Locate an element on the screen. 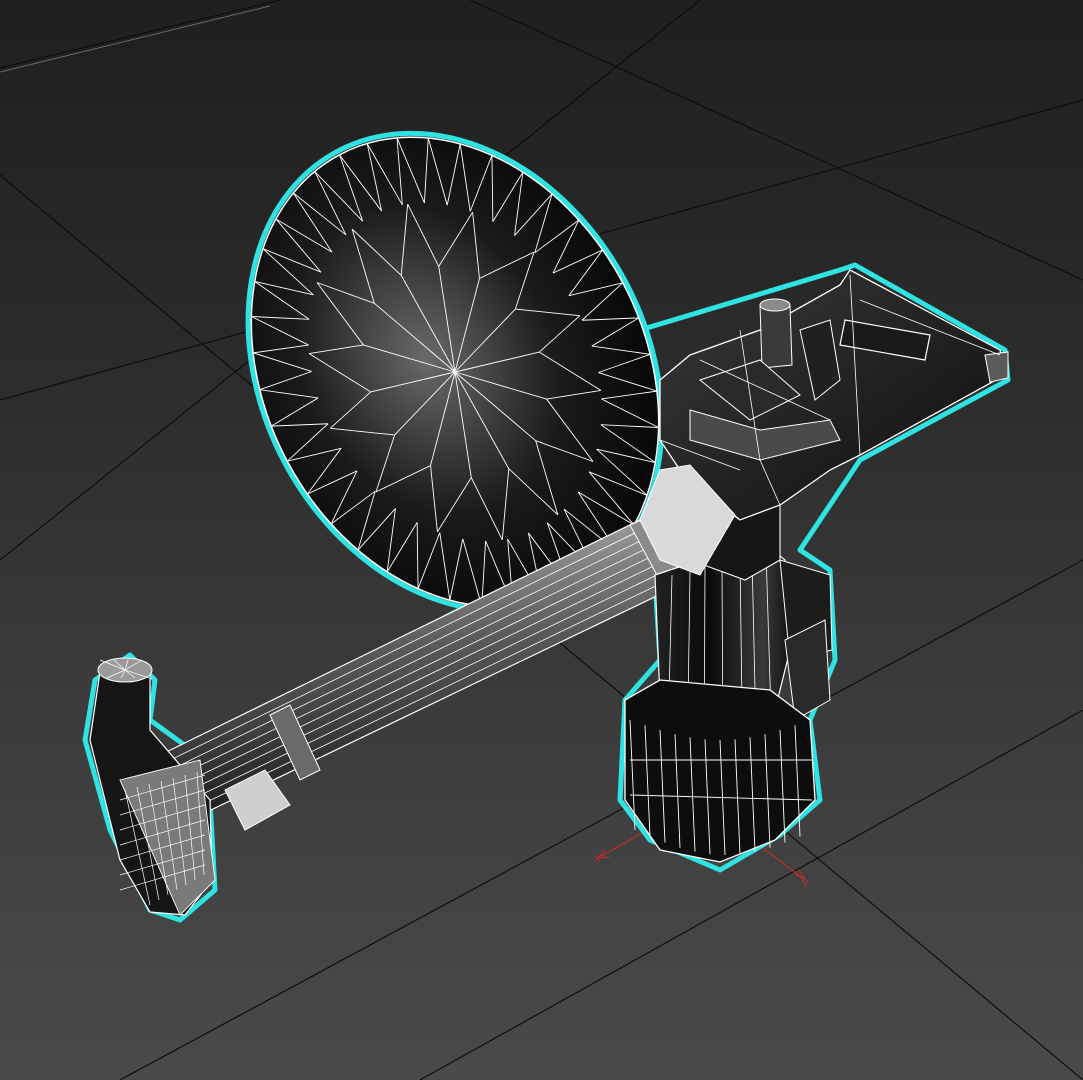 The height and width of the screenshot is (1080, 1083). gizmo-y-label: y is located at coordinates (805, 882).